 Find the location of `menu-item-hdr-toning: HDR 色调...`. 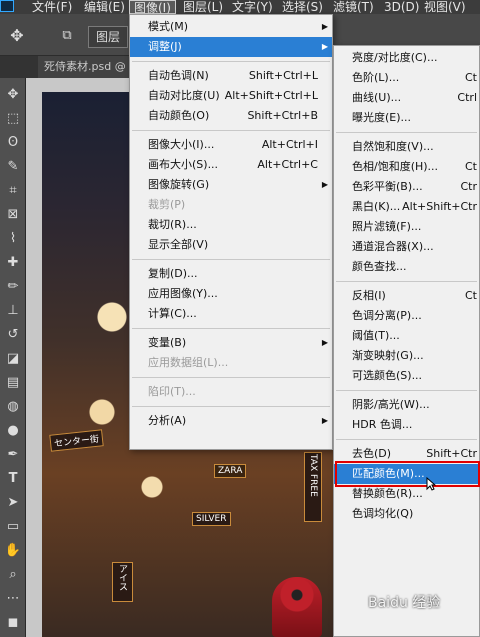

menu-item-hdr-toning: HDR 色调... is located at coordinates (406, 425).